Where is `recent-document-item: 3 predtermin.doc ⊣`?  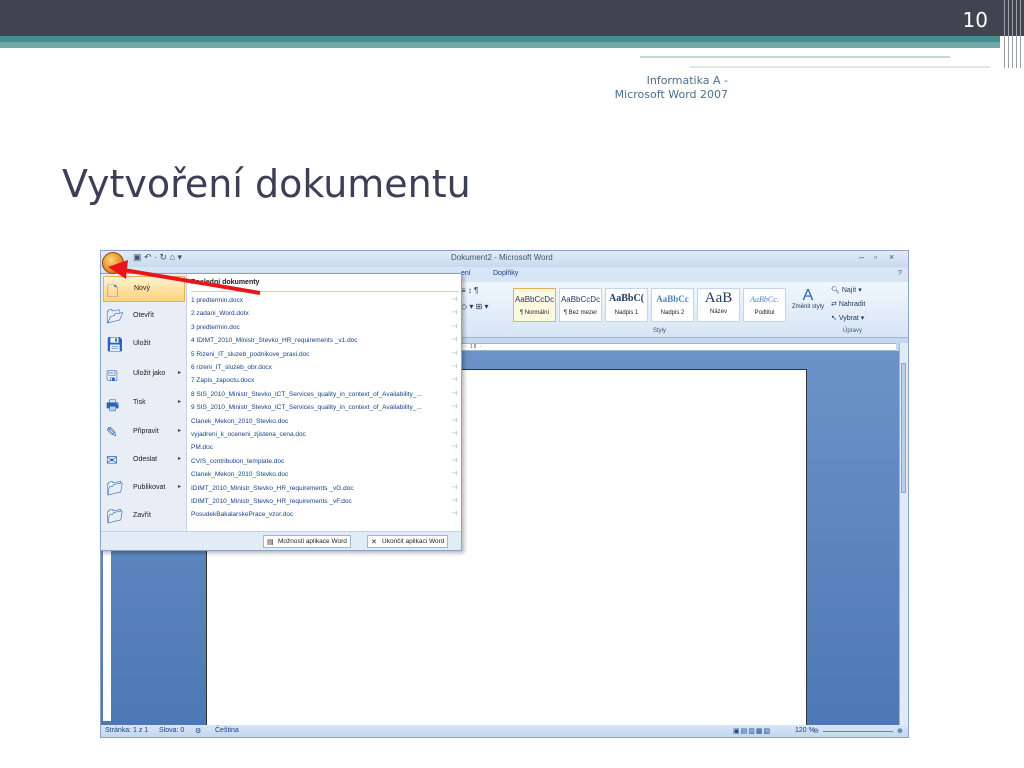 recent-document-item: 3 predtermin.doc ⊣ is located at coordinates (325, 329).